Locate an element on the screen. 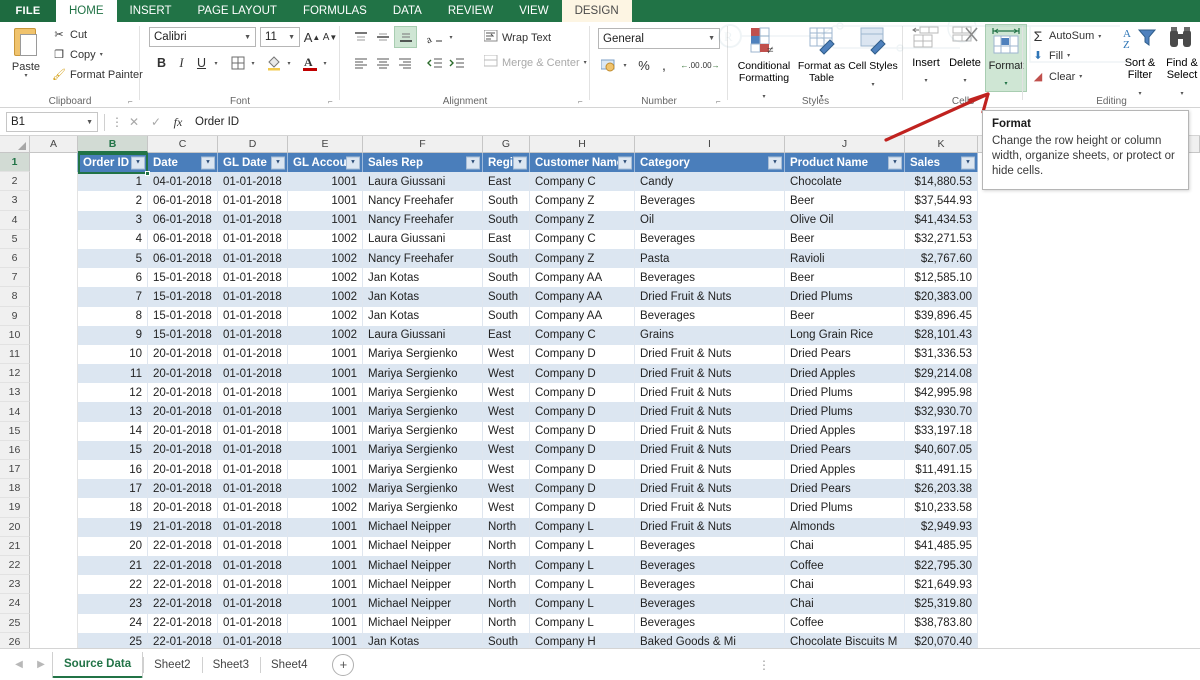 This screenshot has width=1200, height=680. row-header-19: 19 is located at coordinates (15, 508).